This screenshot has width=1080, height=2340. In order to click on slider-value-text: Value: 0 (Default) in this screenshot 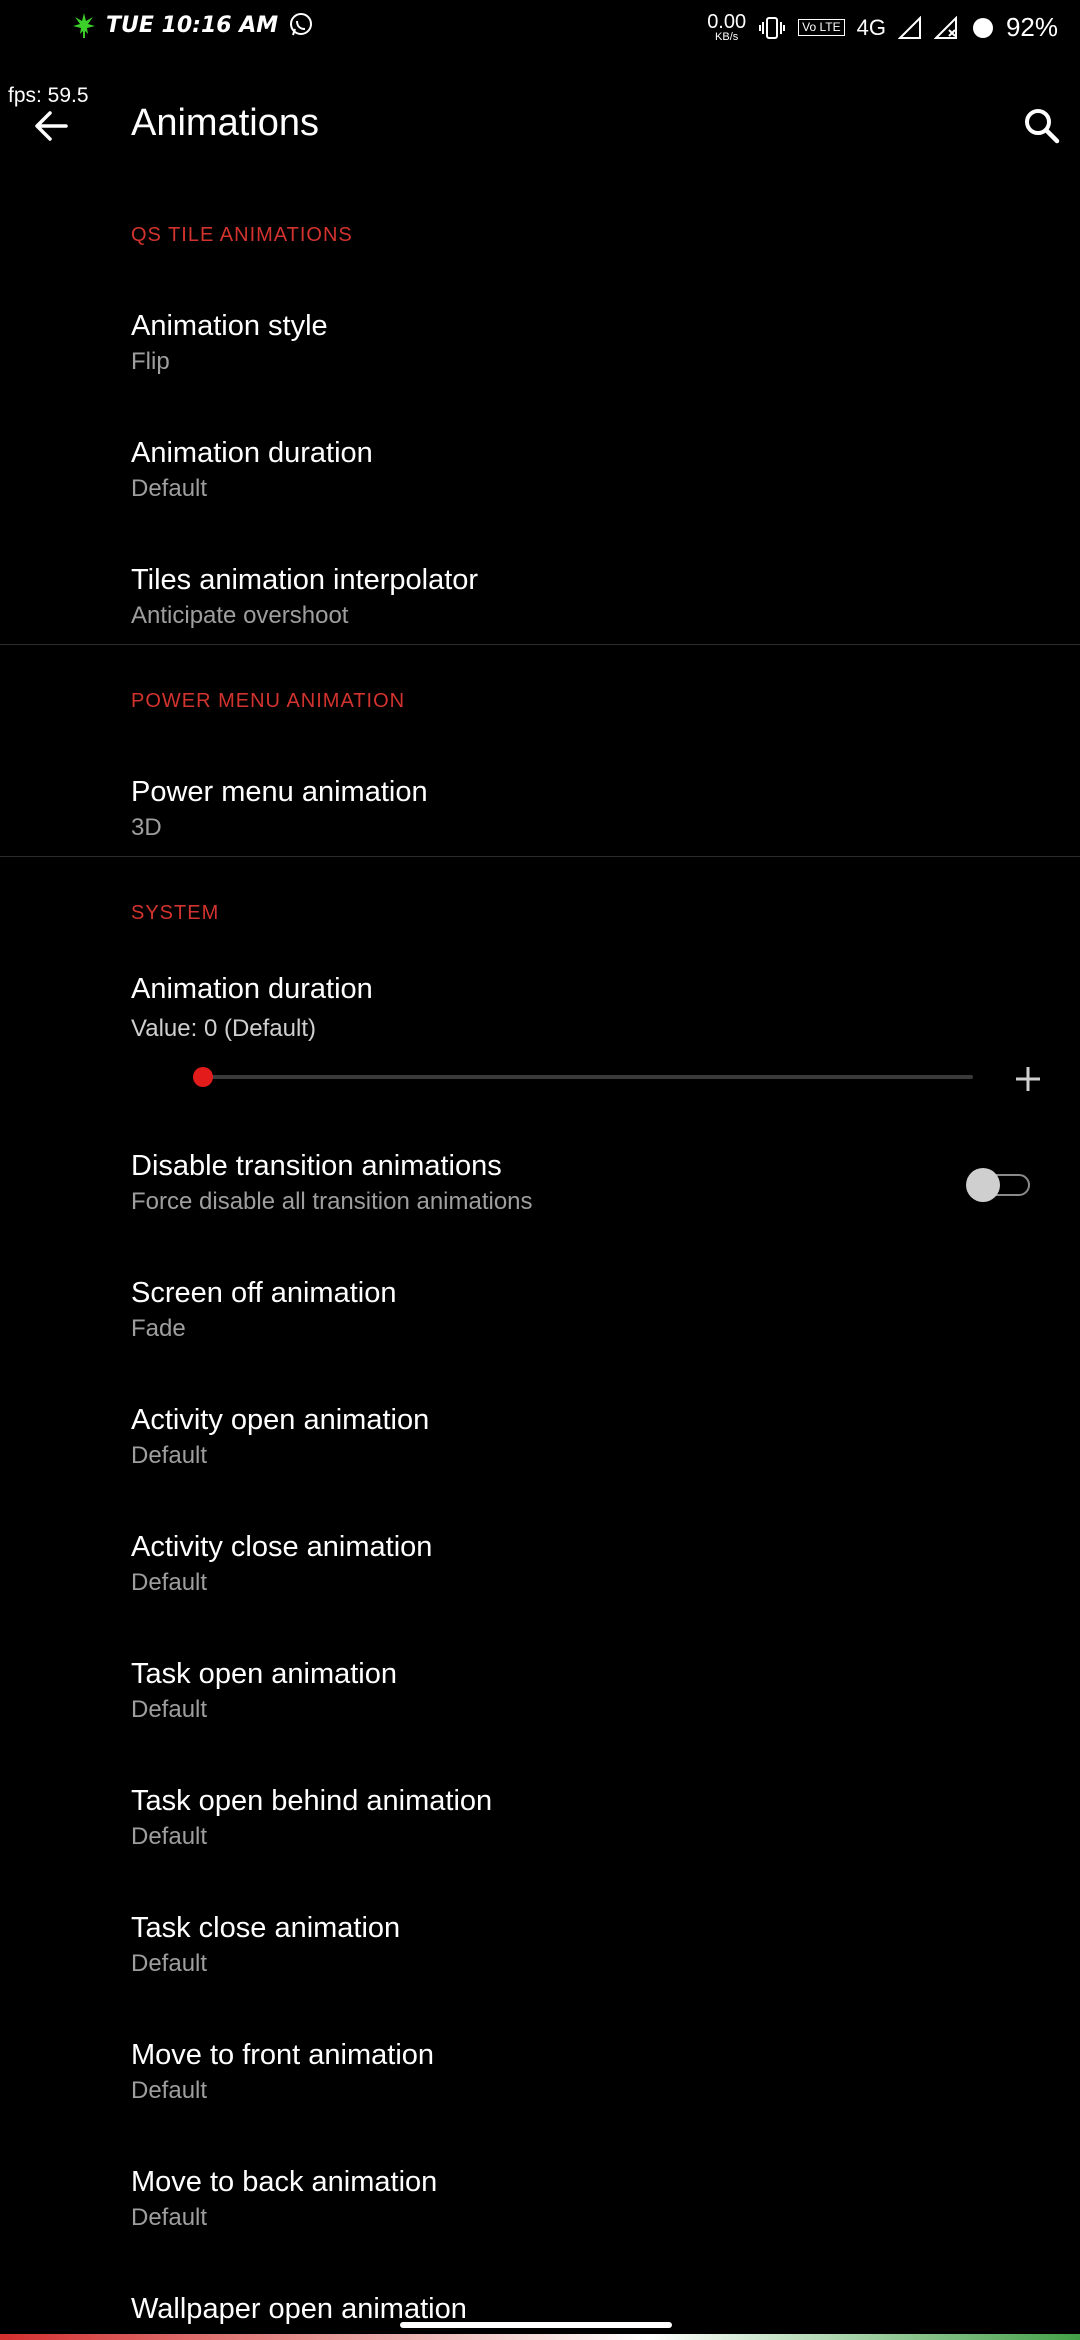, I will do `click(223, 1028)`.